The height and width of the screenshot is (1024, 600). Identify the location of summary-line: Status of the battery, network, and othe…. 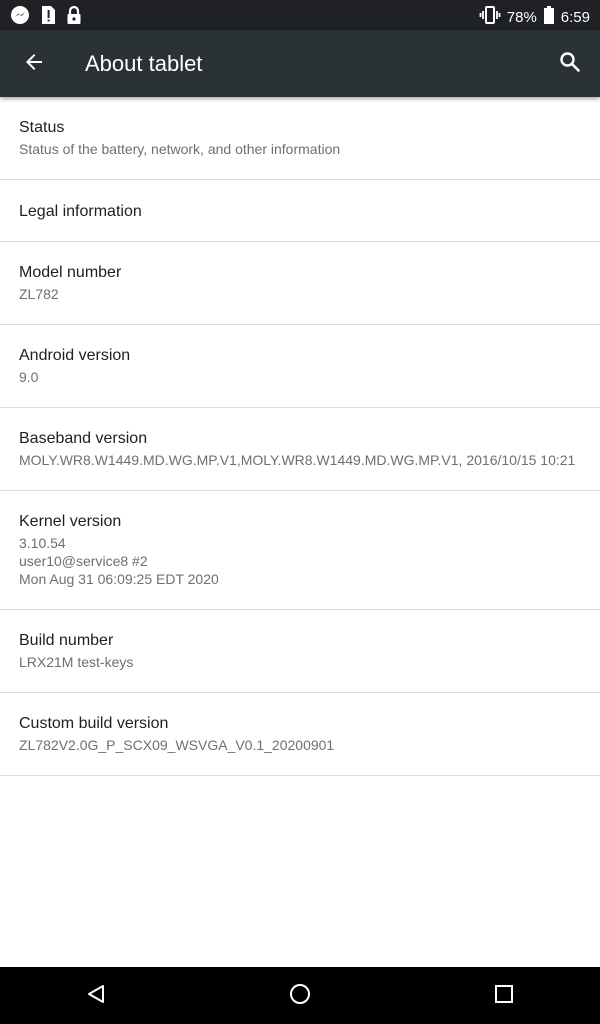
(180, 149).